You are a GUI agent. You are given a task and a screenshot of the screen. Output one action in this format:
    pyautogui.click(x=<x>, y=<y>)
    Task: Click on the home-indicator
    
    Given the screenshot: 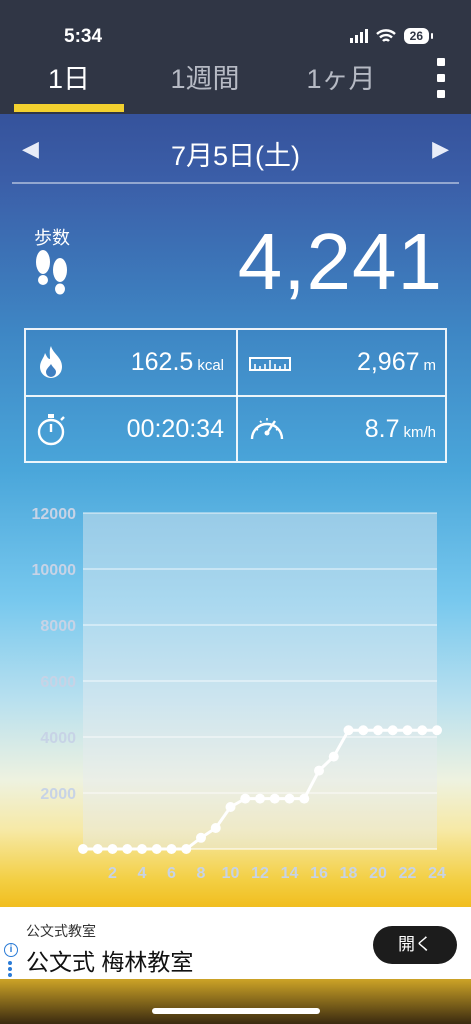 What is the action you would take?
    pyautogui.click(x=236, y=1011)
    